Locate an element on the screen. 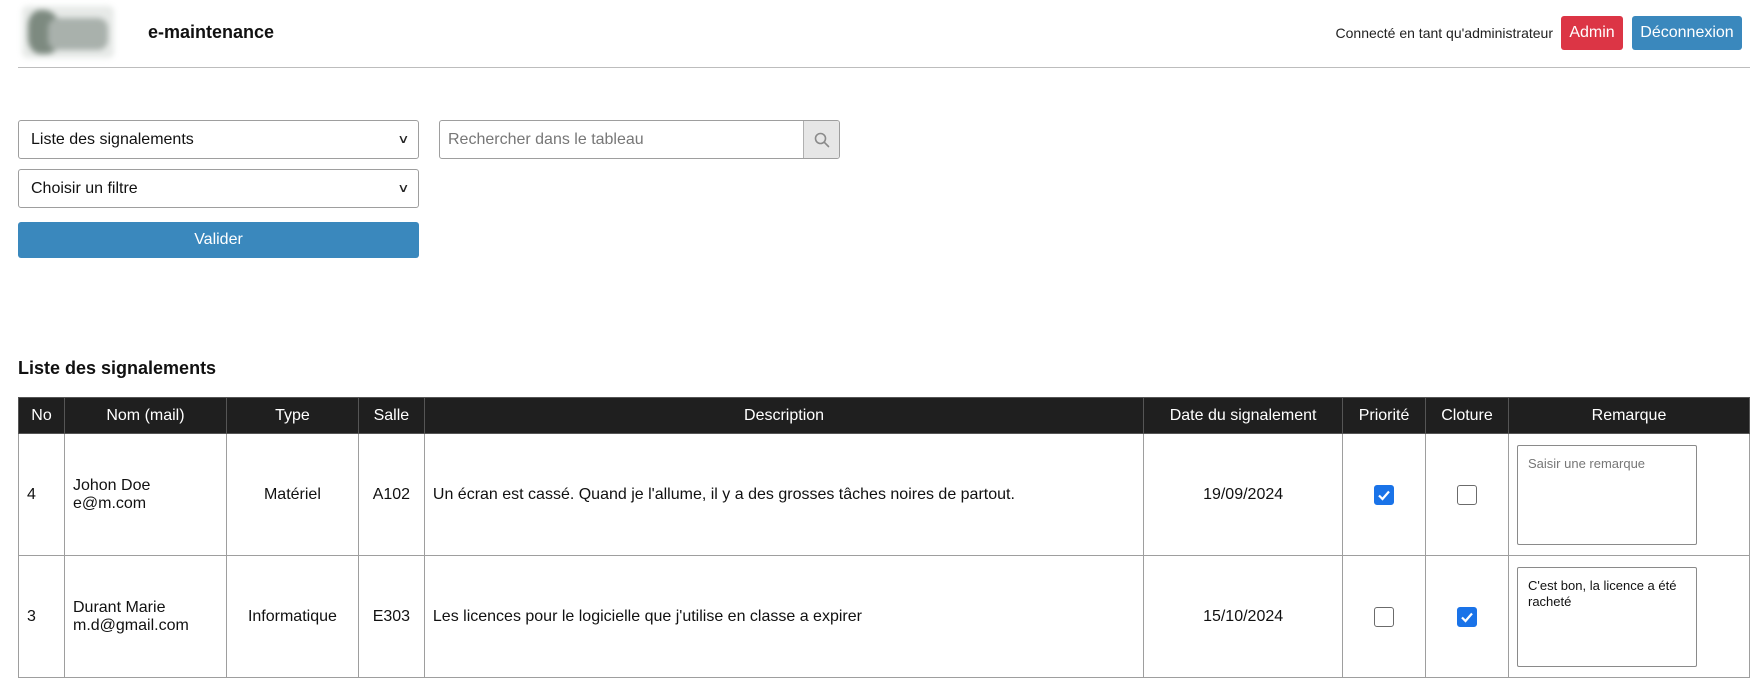  cell-room: A102 is located at coordinates (391, 494).